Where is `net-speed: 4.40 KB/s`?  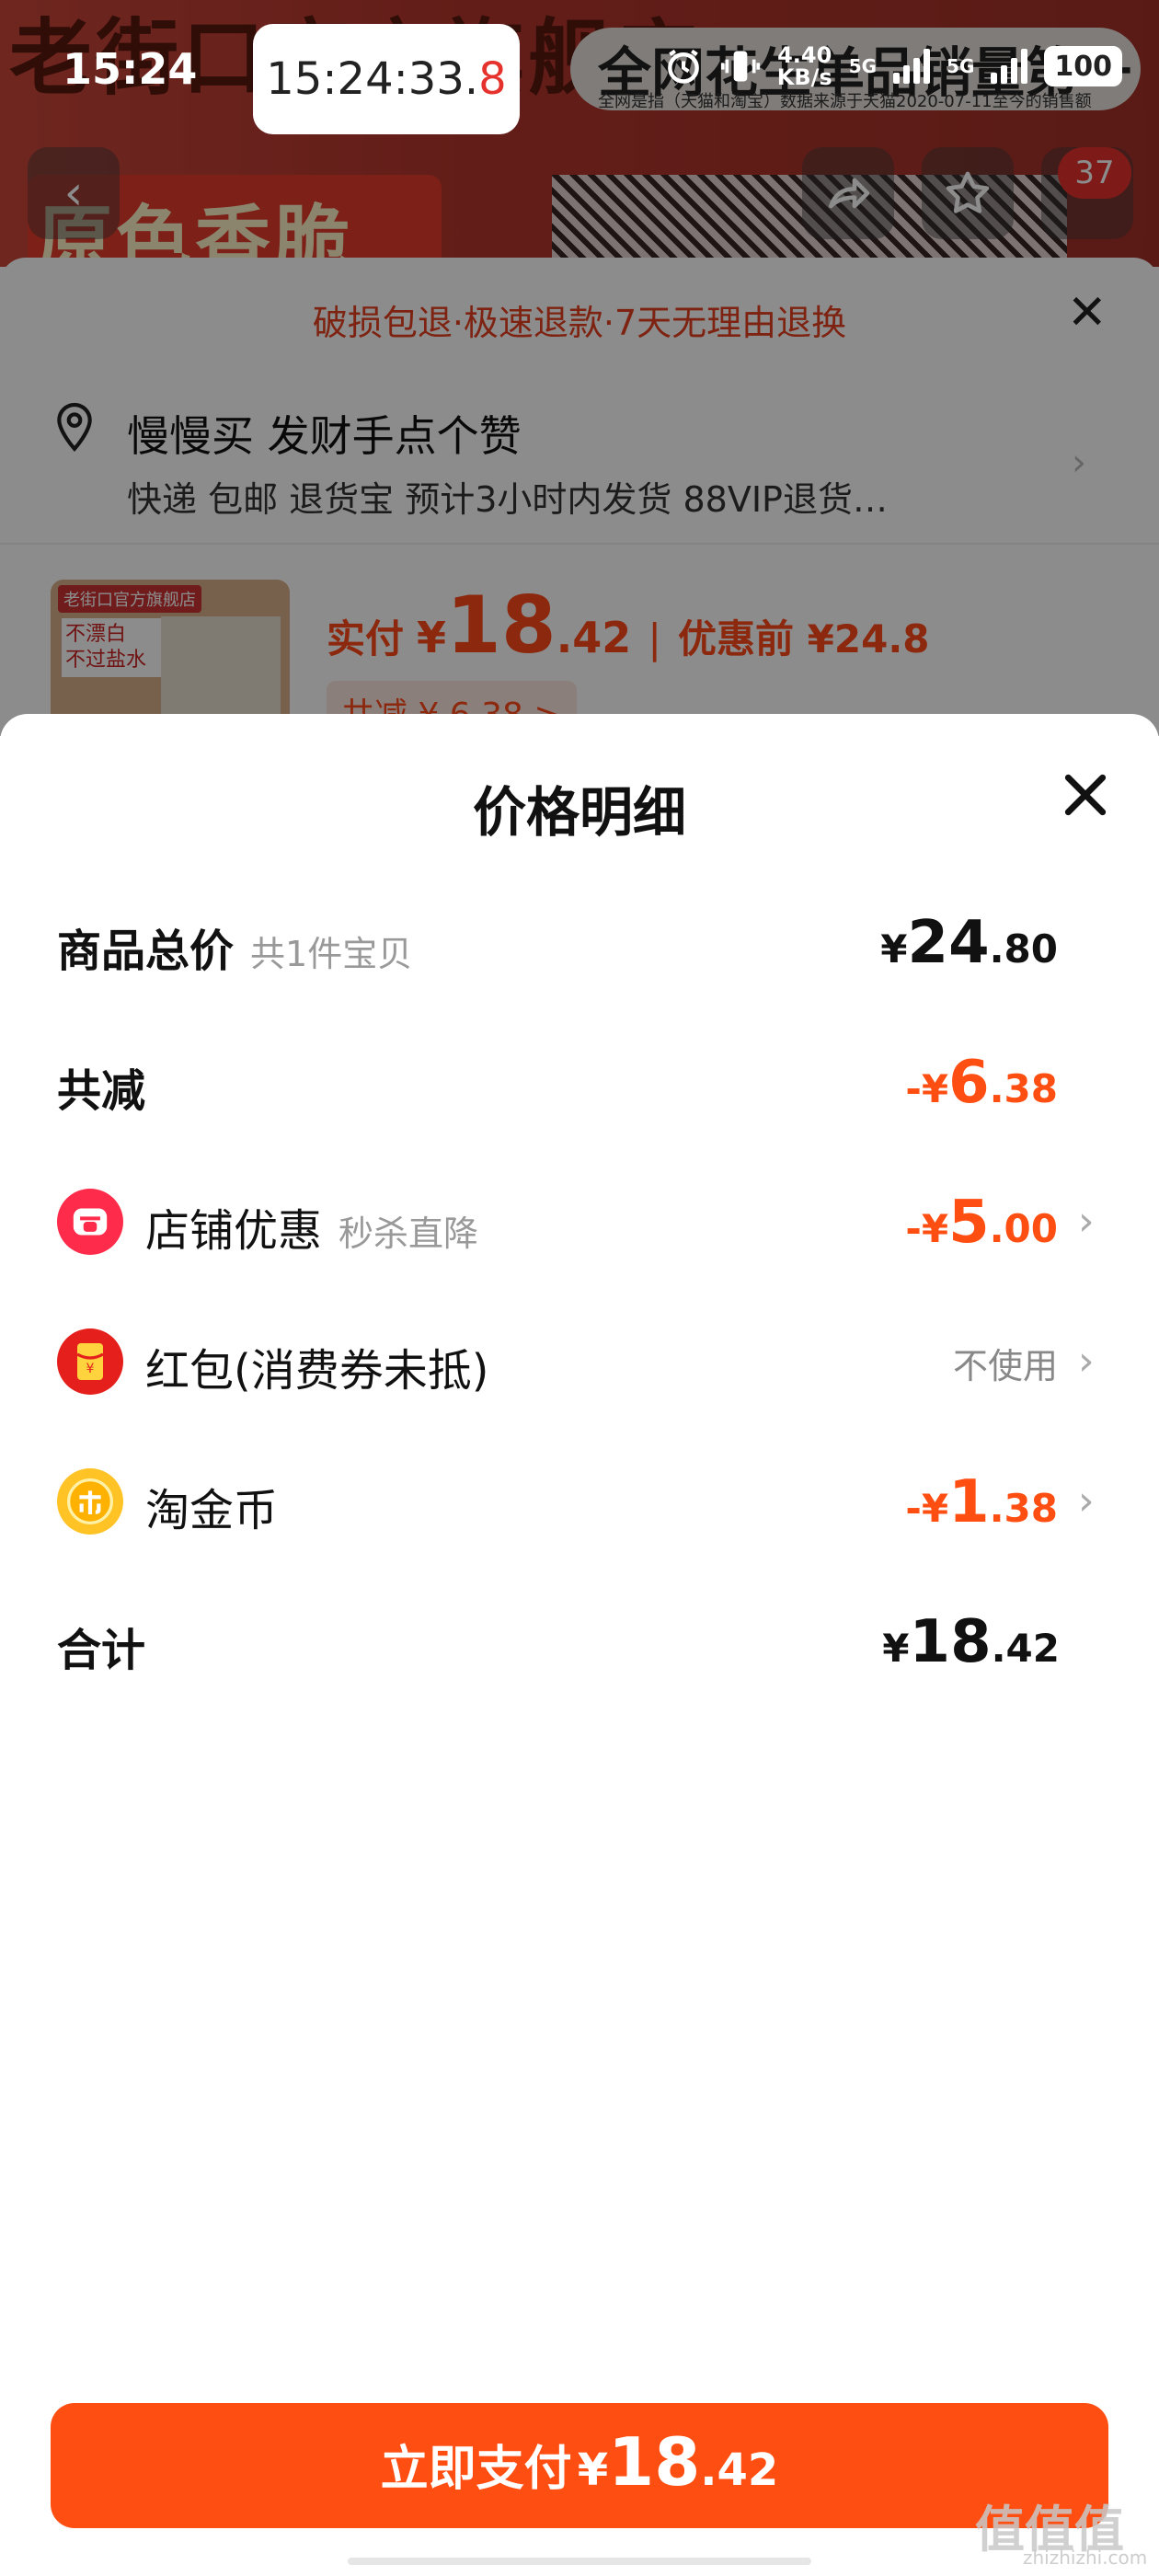 net-speed: 4.40 KB/s is located at coordinates (804, 66).